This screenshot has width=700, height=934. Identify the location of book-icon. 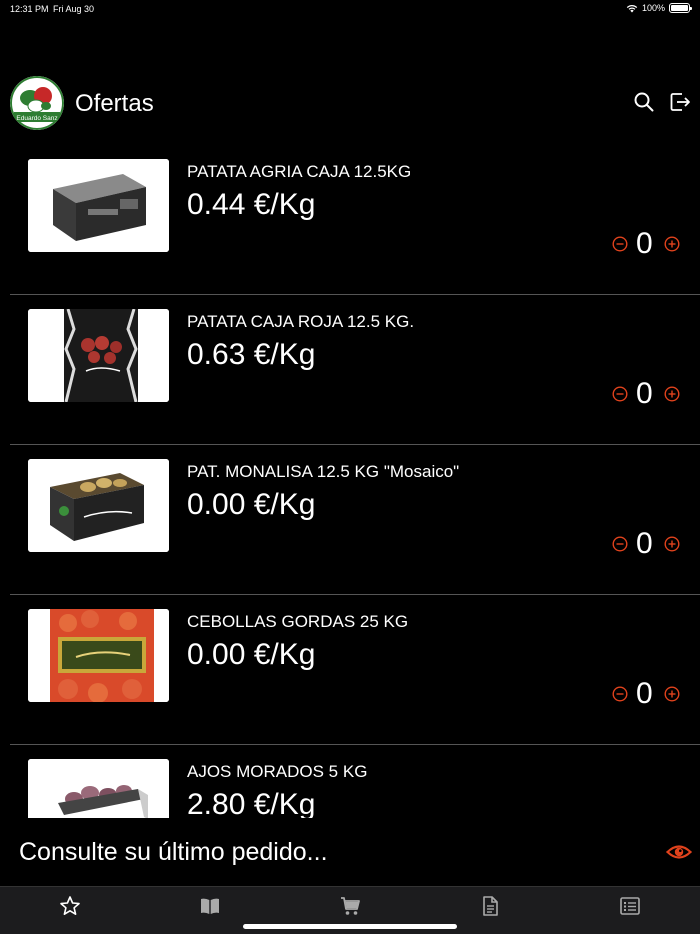
(210, 906).